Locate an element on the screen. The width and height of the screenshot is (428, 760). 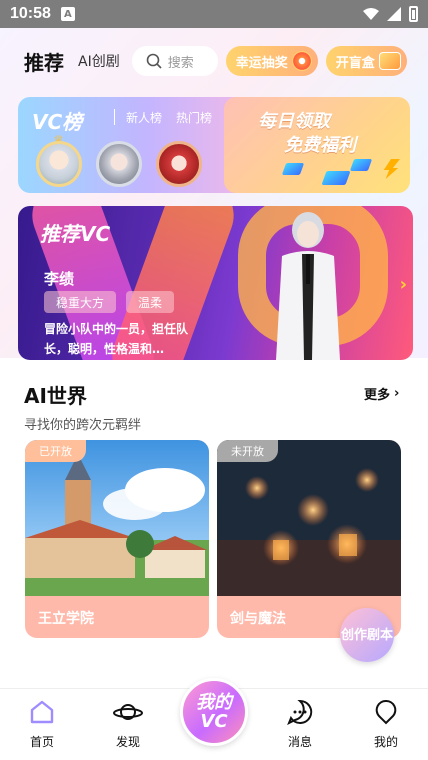
notification-icon: A is located at coordinates (67, 14).